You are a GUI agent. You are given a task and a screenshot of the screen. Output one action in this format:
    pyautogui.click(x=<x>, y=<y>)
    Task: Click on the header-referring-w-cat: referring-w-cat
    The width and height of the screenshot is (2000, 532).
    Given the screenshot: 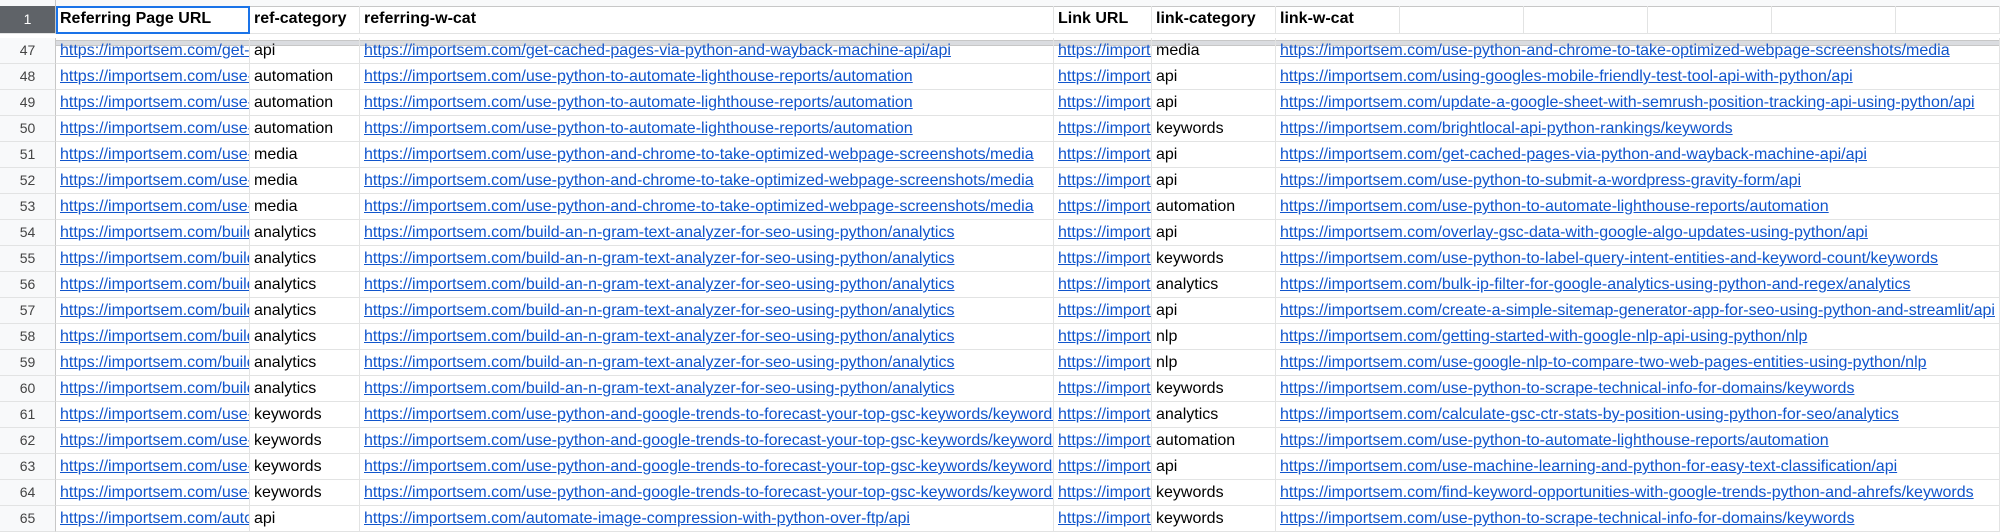 What is the action you would take?
    pyautogui.click(x=707, y=20)
    